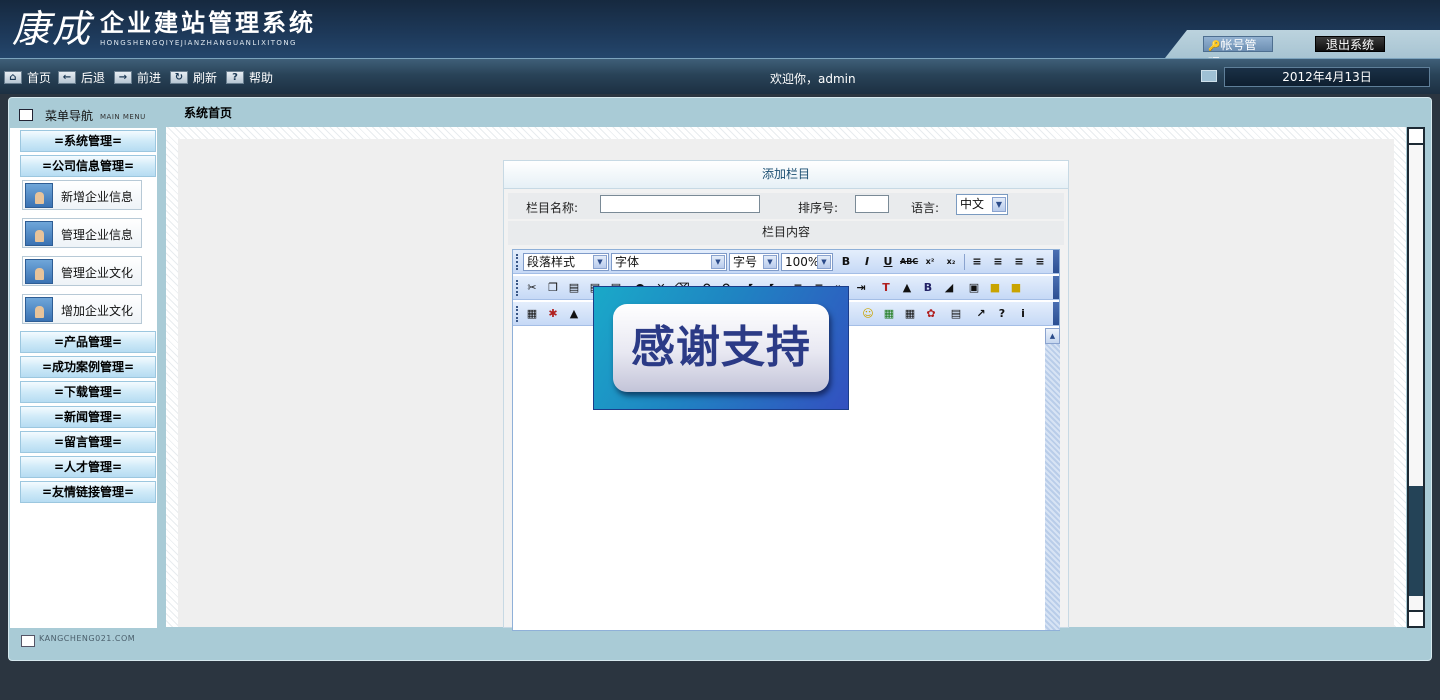  Describe the element at coordinates (754, 262) in the screenshot. I see `font-size-select: 字号 ▼` at that location.